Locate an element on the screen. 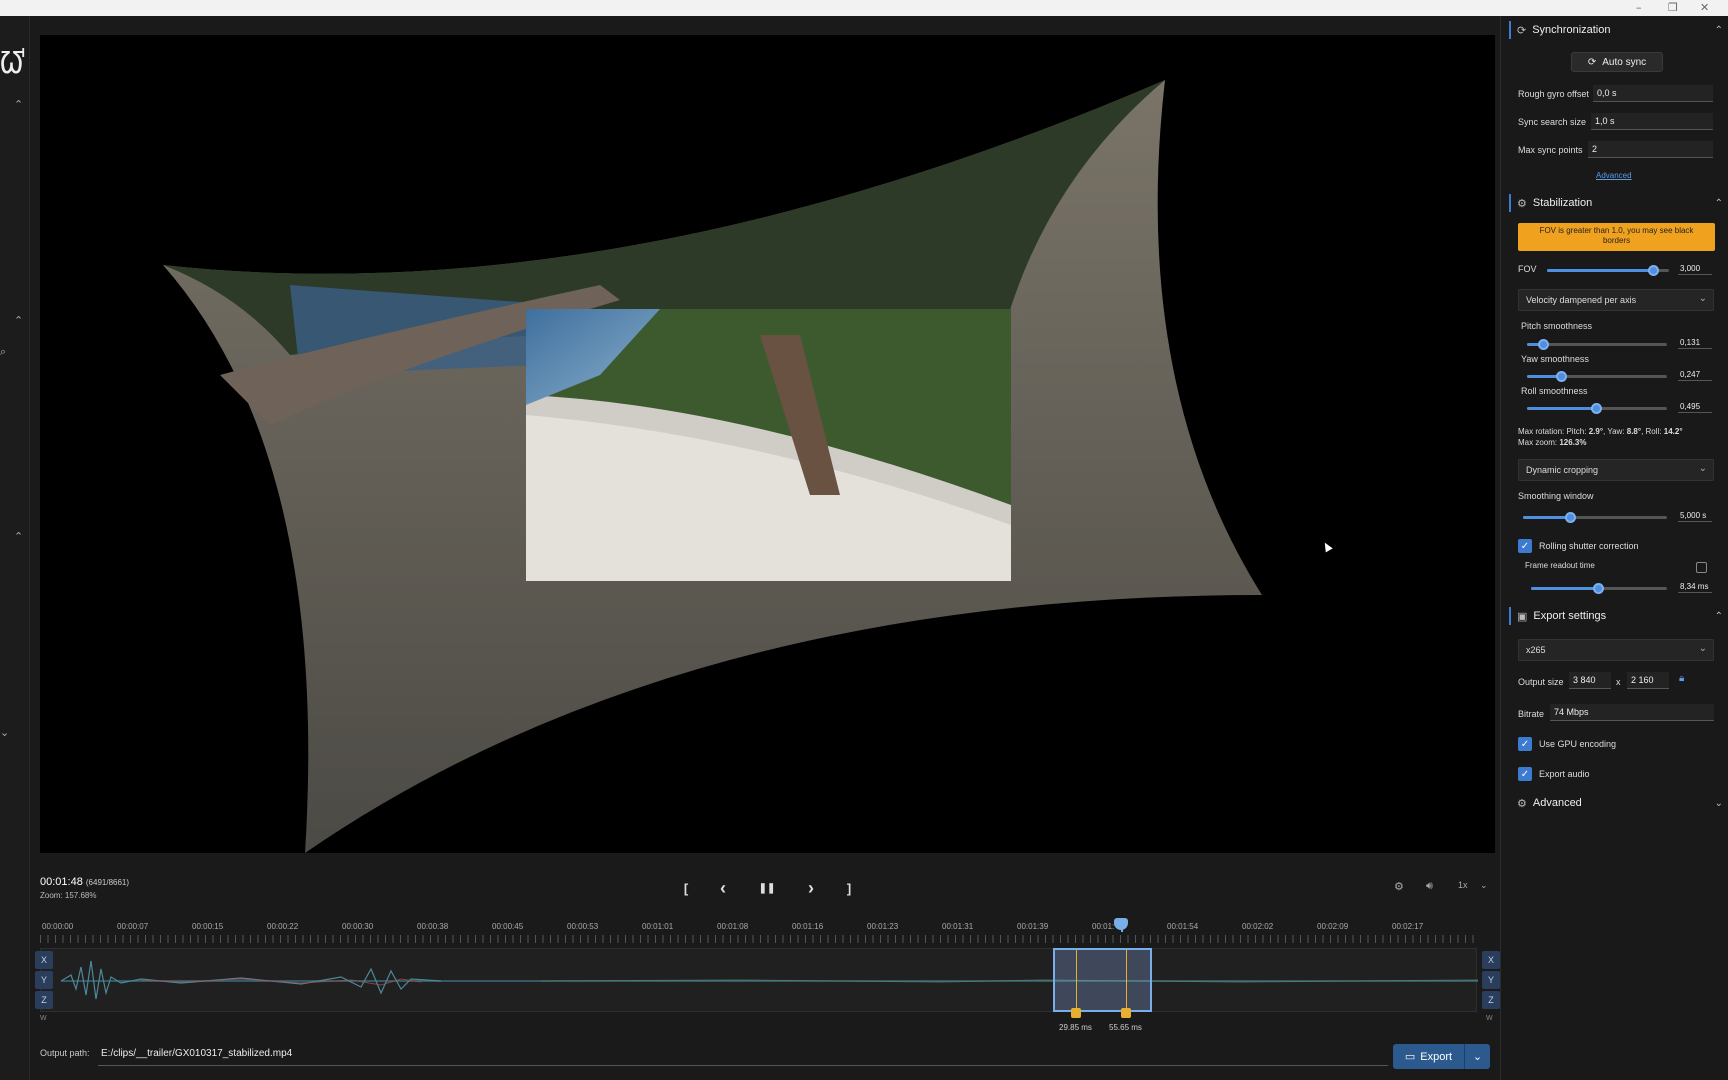  frame-readout-value: 8,34 ms is located at coordinates (1695, 587).